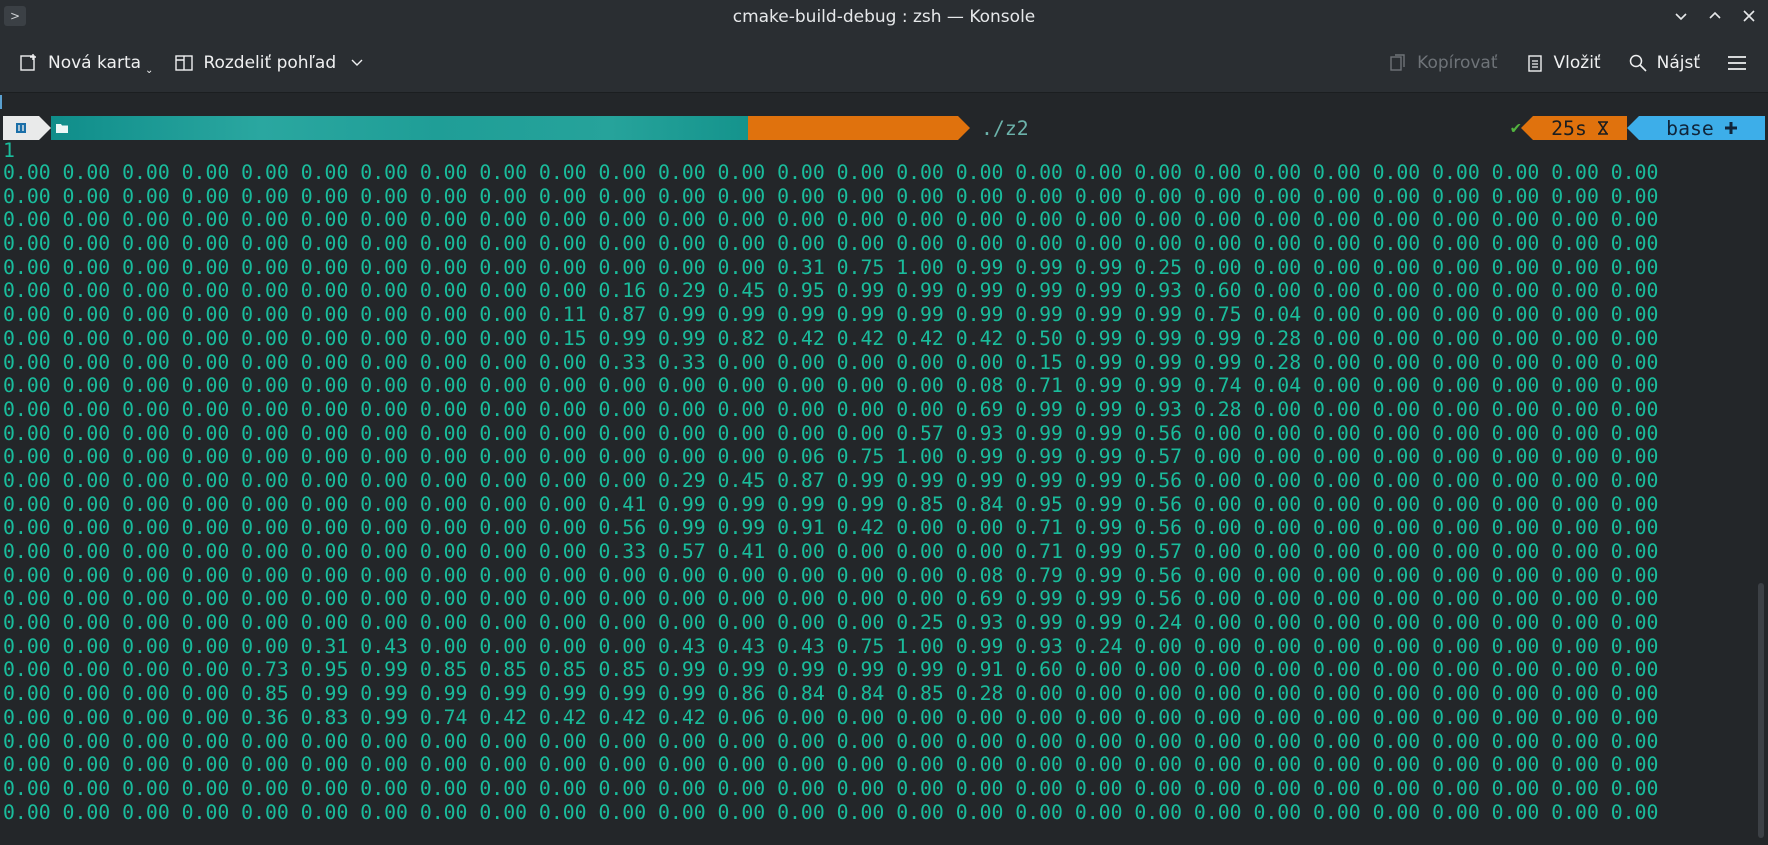 Image resolution: width=1768 pixels, height=845 pixels. I want to click on search-icon, so click(1638, 63).